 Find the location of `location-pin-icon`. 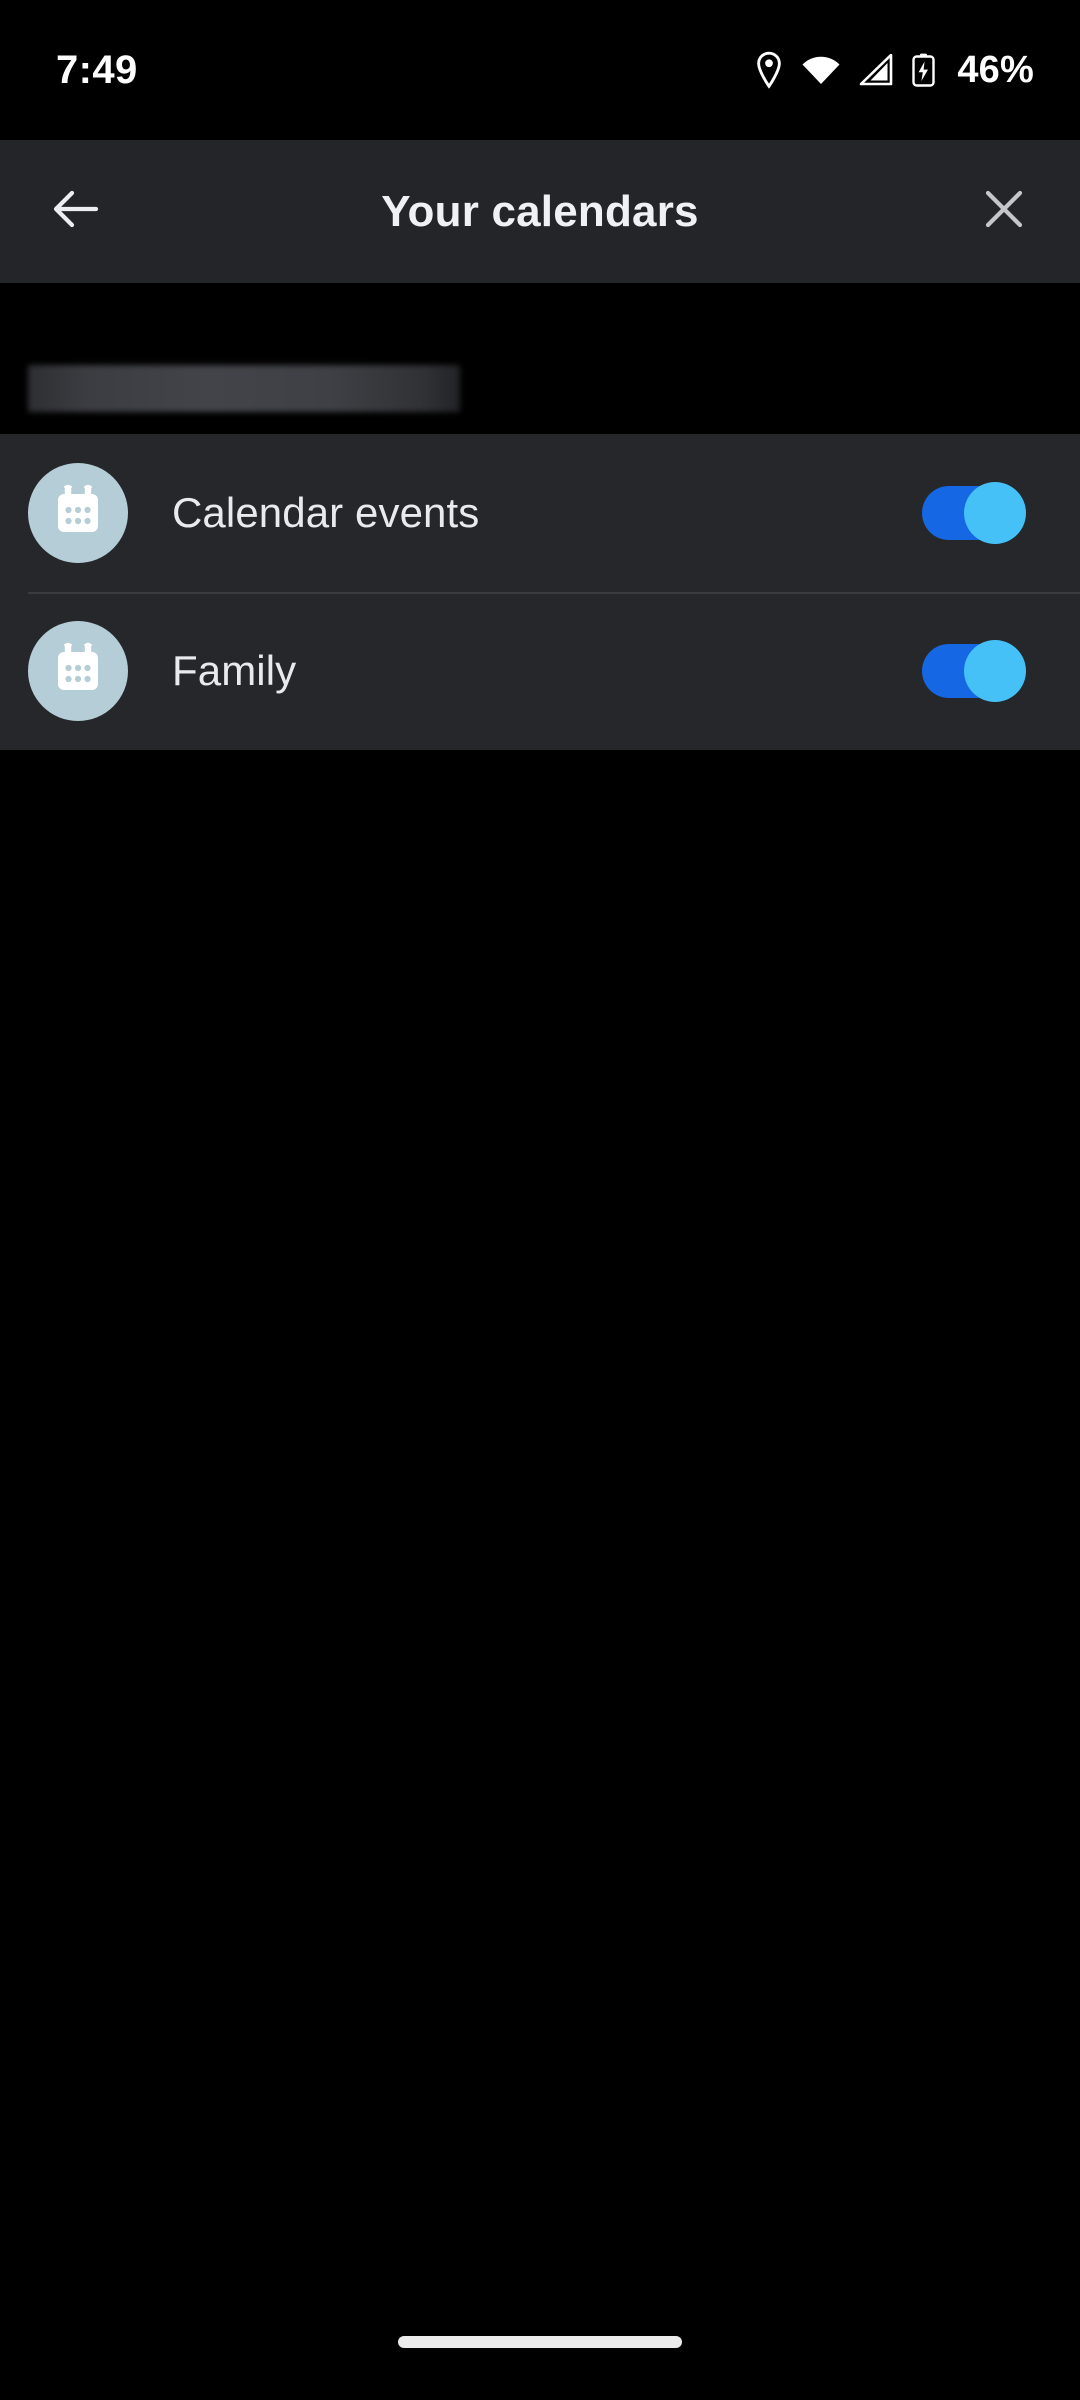

location-pin-icon is located at coordinates (769, 70).